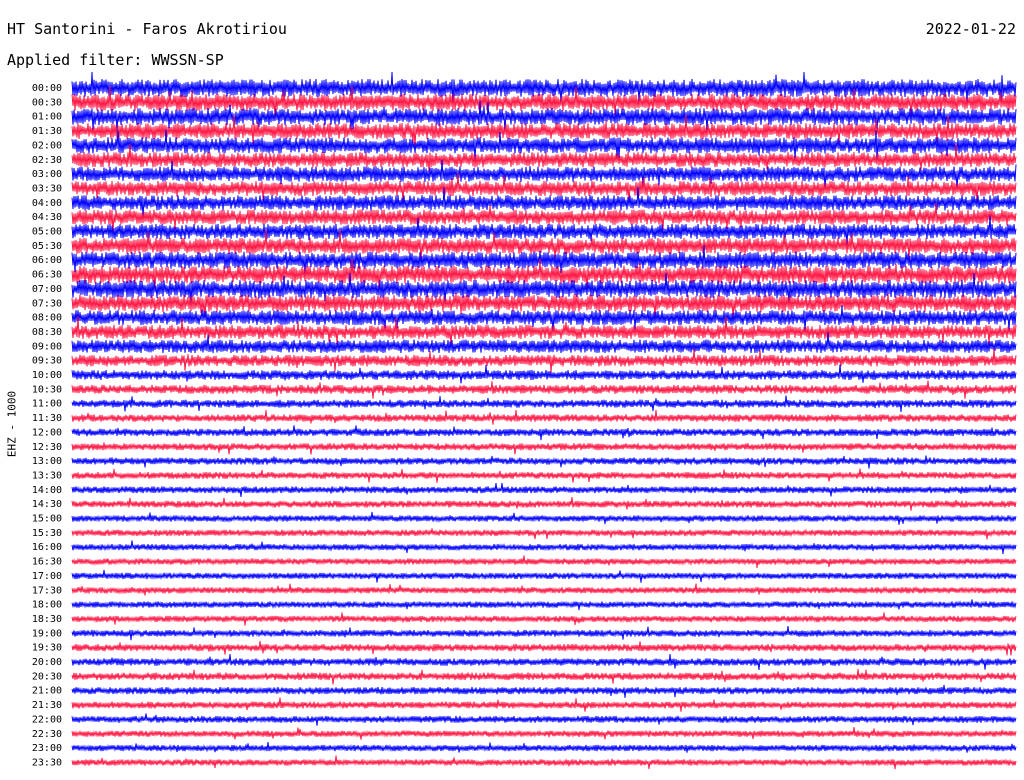 The image size is (1024, 780). What do you see at coordinates (47, 188) in the screenshot?
I see `time-tick-label: 03:30` at bounding box center [47, 188].